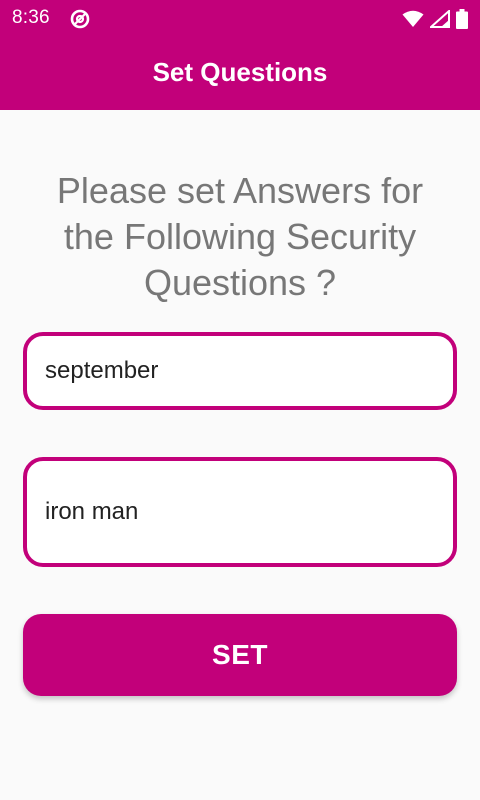  I want to click on prompt-line-1: Please set Answers for, so click(240, 190).